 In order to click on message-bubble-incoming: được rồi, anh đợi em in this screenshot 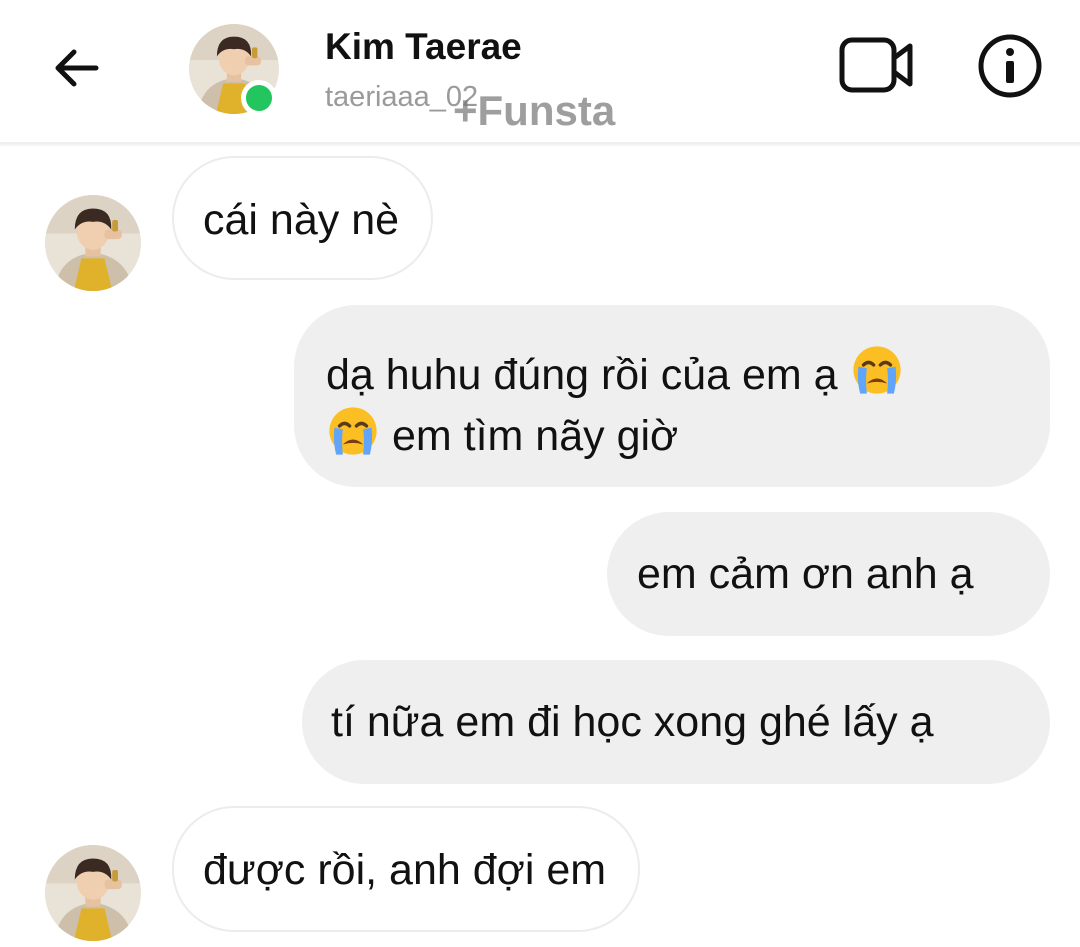, I will do `click(406, 869)`.